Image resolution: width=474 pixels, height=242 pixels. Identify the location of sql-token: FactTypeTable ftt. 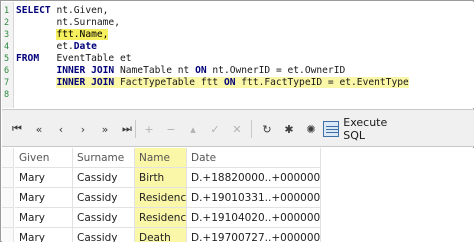
(171, 82).